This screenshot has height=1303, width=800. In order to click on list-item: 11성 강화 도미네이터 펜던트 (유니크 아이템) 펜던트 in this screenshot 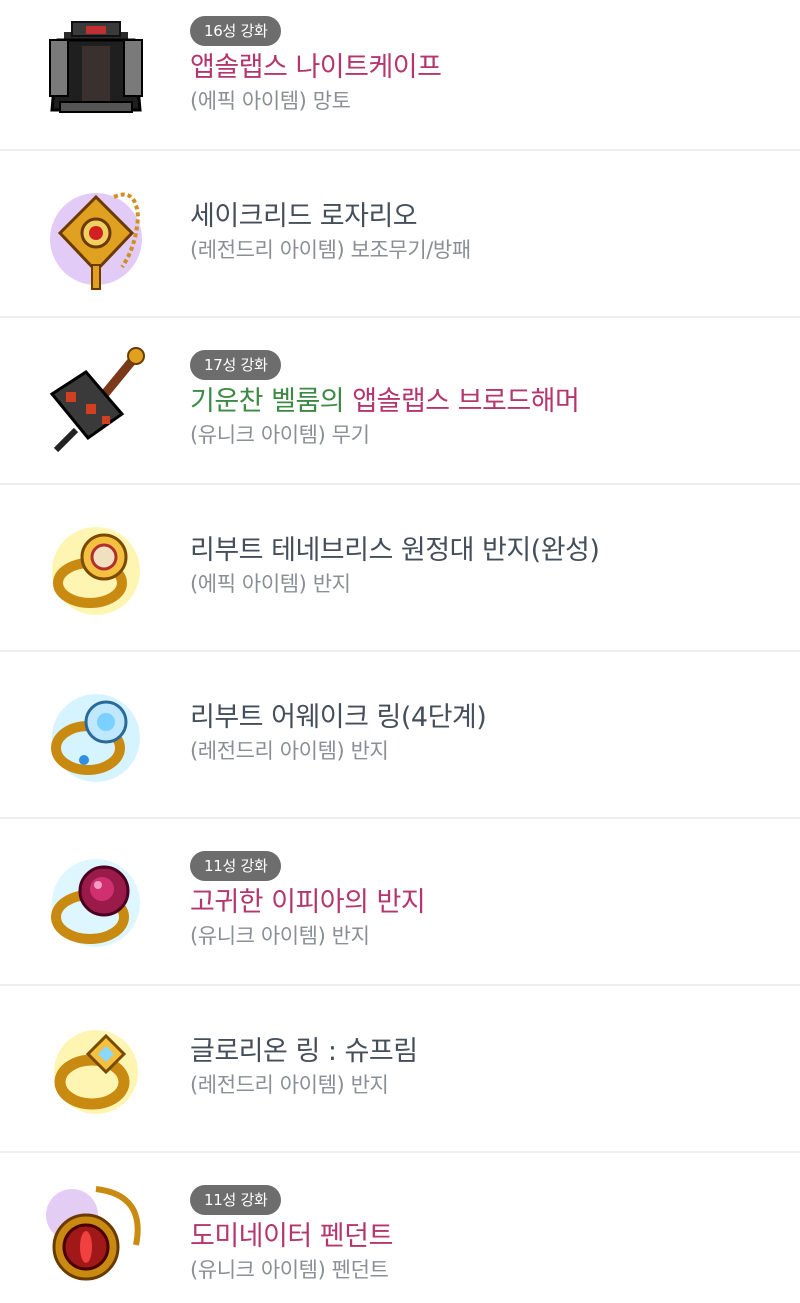, I will do `click(400, 1228)`.